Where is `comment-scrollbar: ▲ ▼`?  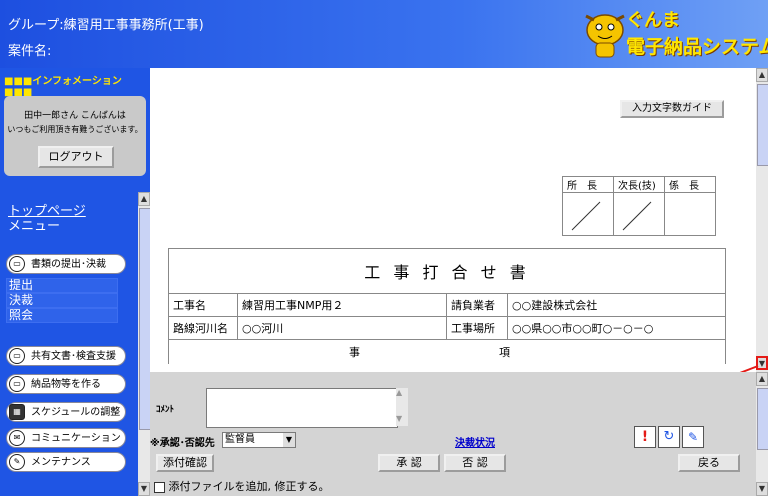 comment-scrollbar: ▲ ▼ is located at coordinates (402, 407).